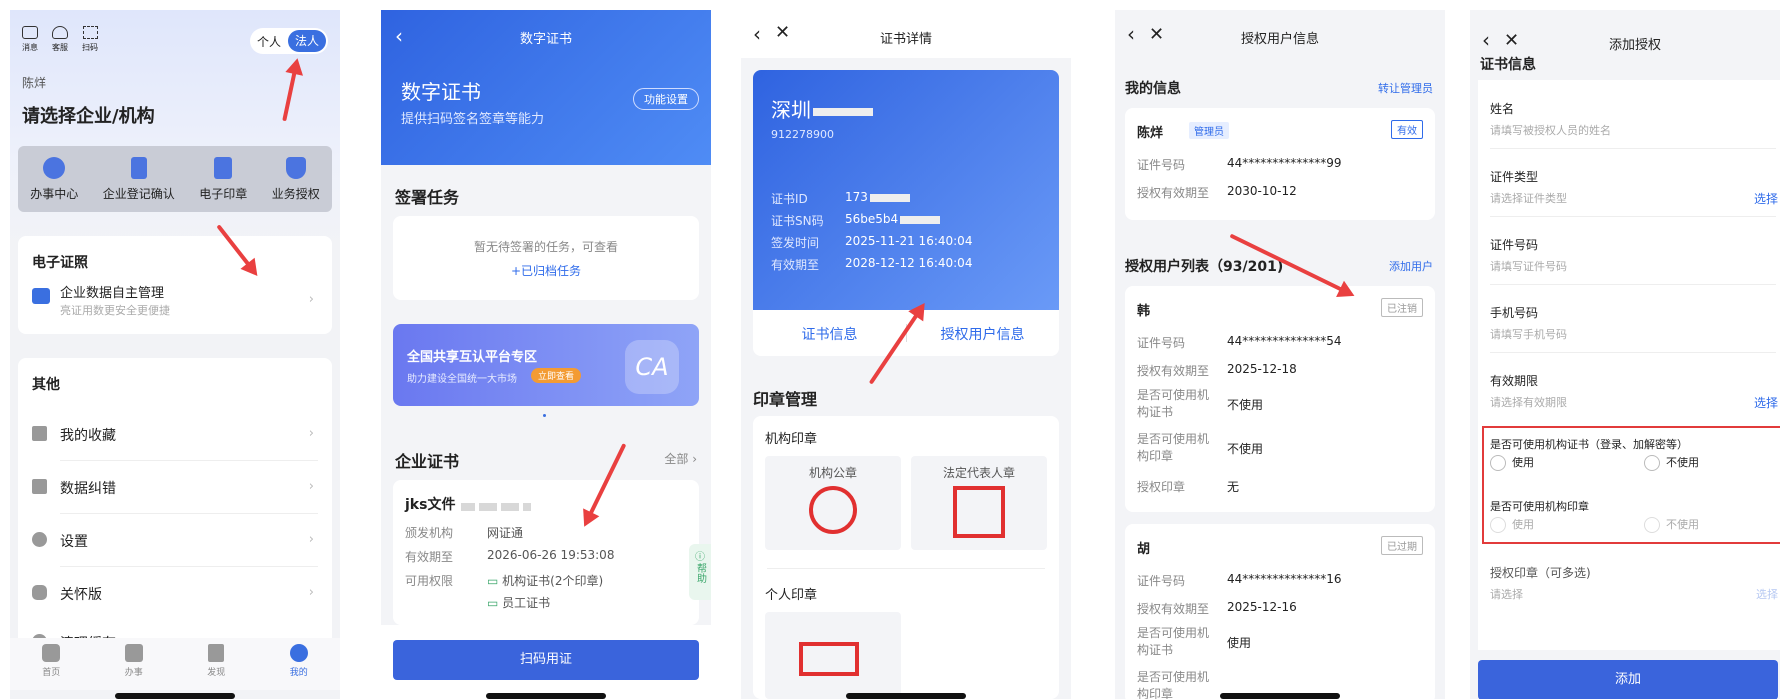 The width and height of the screenshot is (1780, 699). What do you see at coordinates (979, 512) in the screenshot?
I see `square-seal-icon` at bounding box center [979, 512].